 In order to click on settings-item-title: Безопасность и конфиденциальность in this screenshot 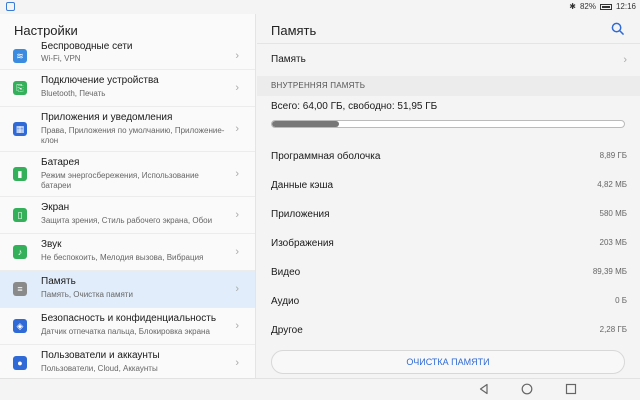, I will do `click(129, 318)`.